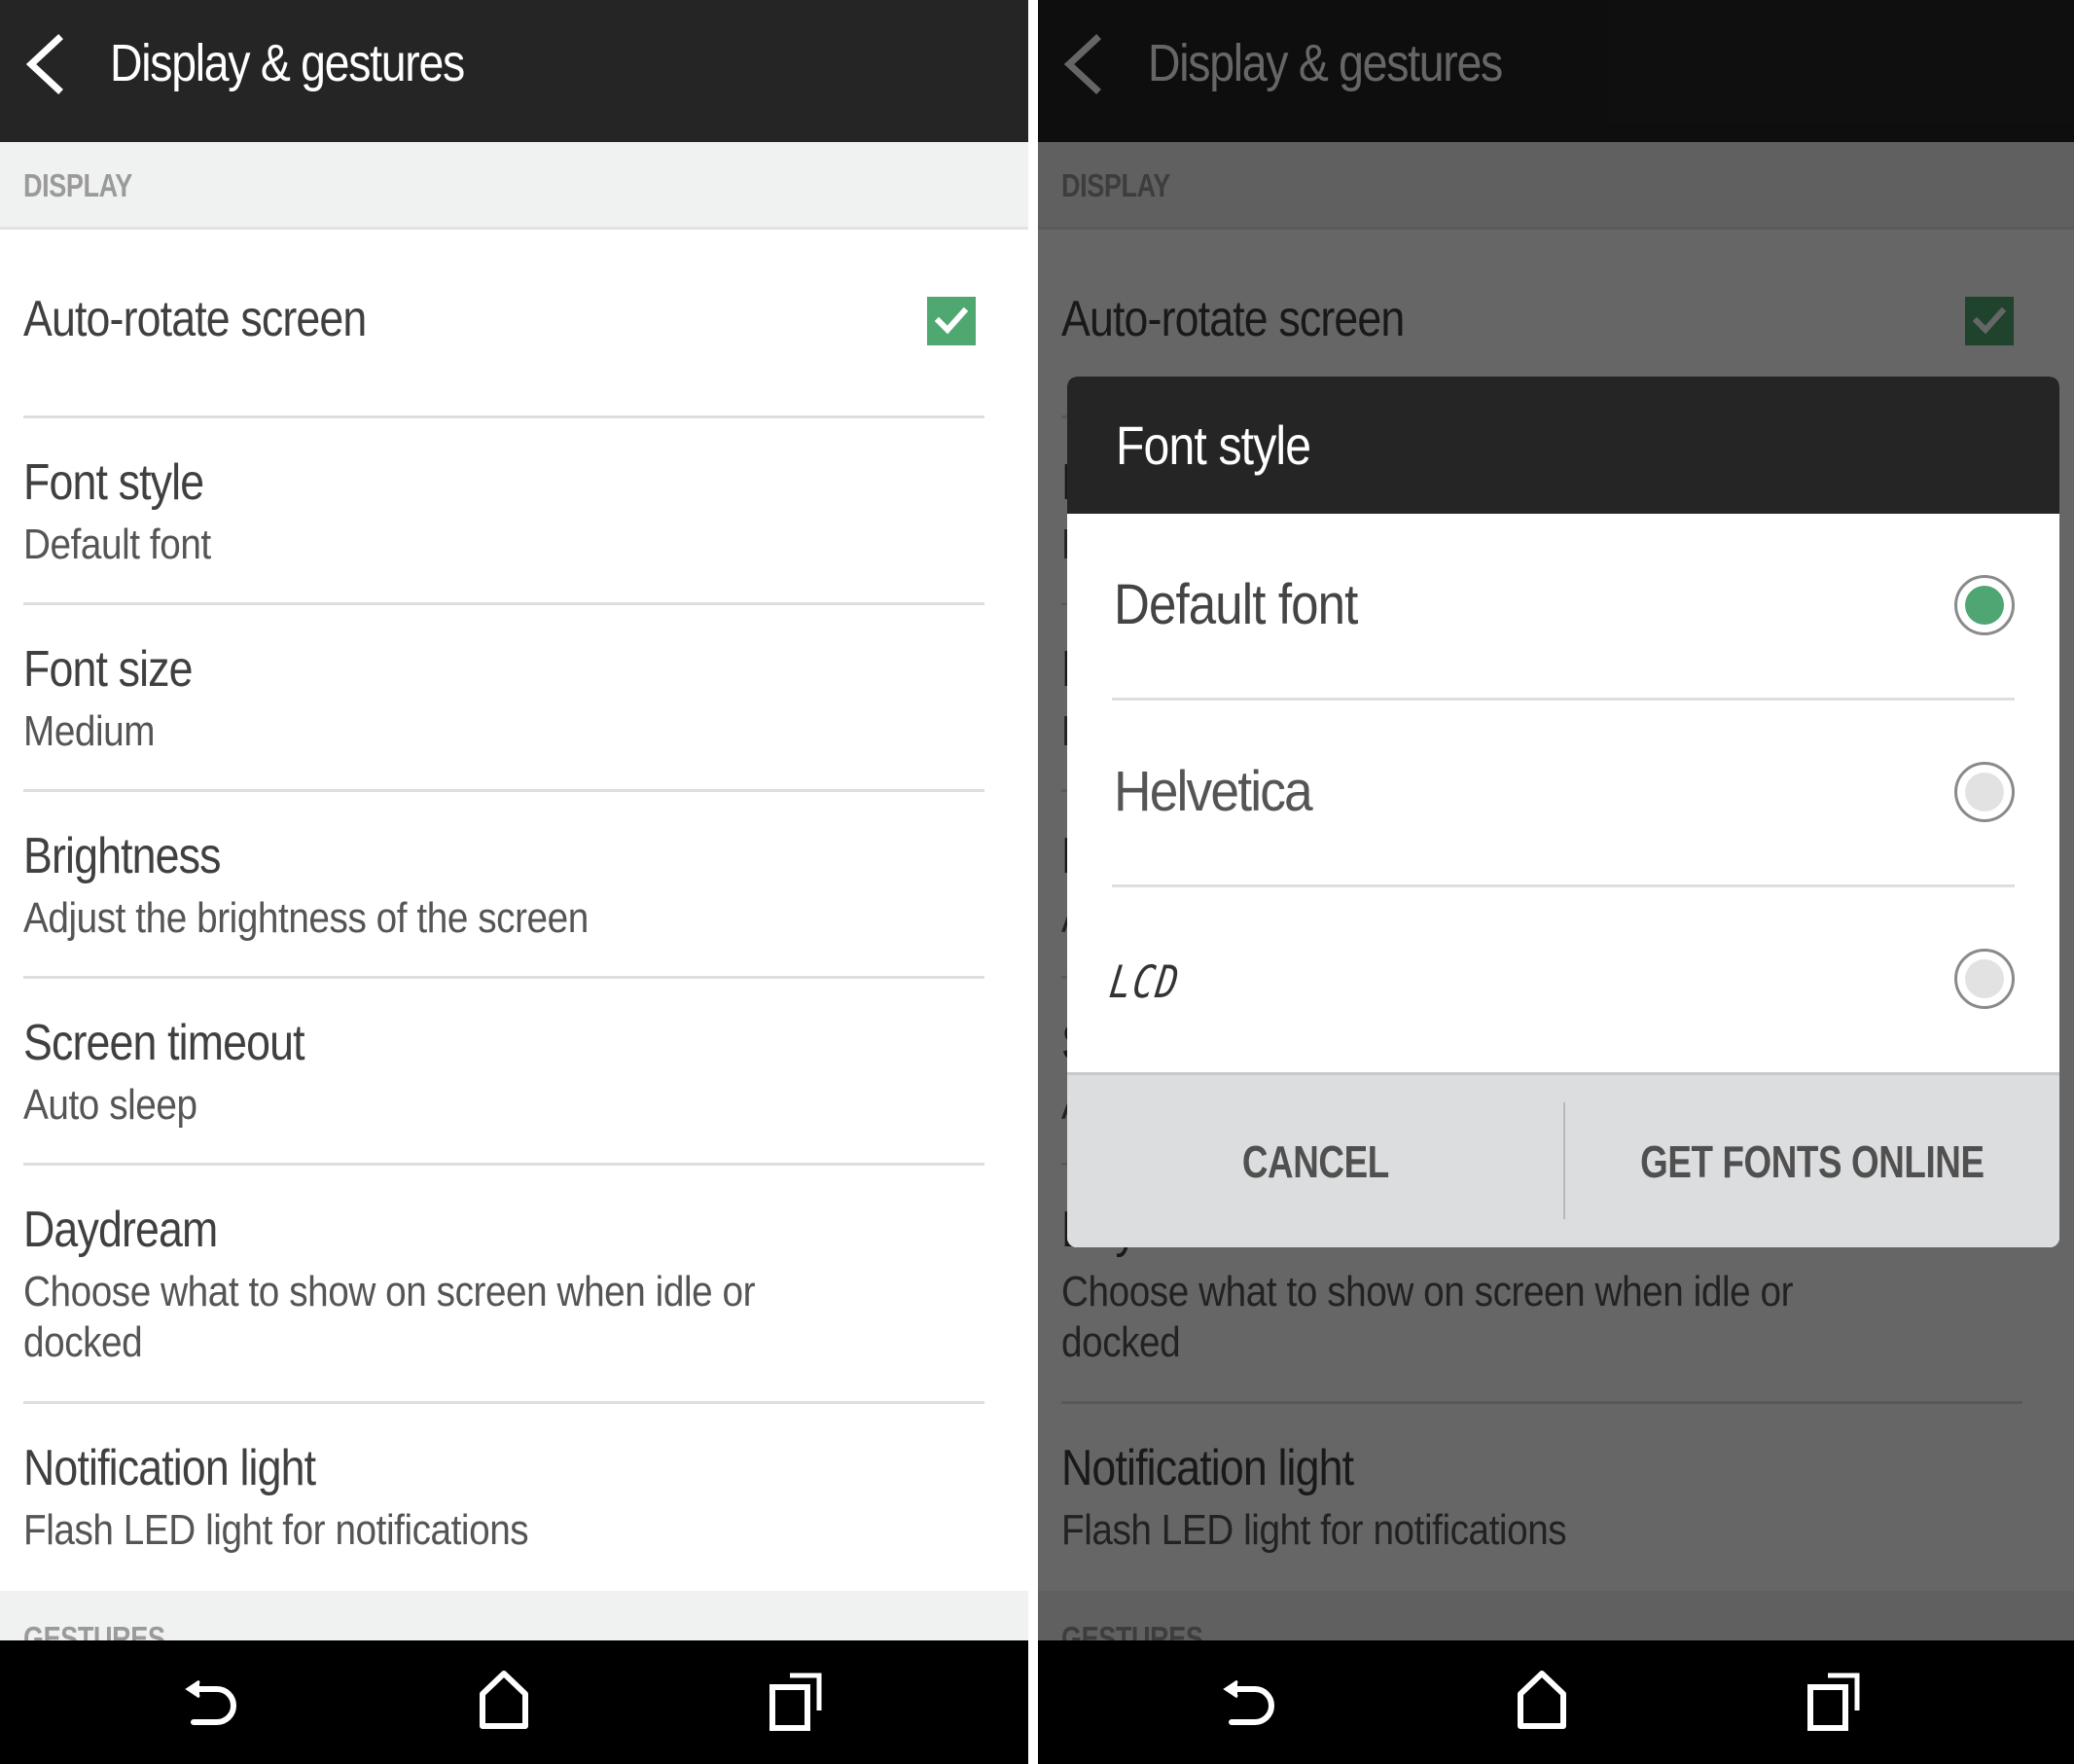 The image size is (2074, 1764). What do you see at coordinates (170, 1468) in the screenshot?
I see `setting-title: Notification light` at bounding box center [170, 1468].